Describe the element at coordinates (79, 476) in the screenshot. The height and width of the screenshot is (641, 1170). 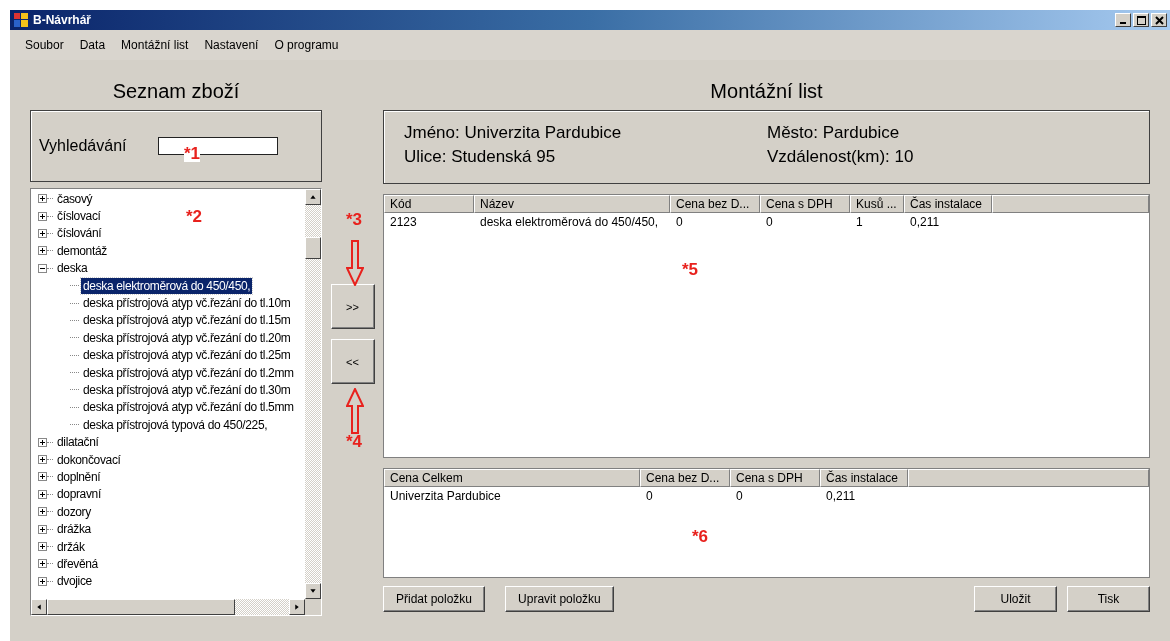
I see `tree-item: doplnění` at that location.